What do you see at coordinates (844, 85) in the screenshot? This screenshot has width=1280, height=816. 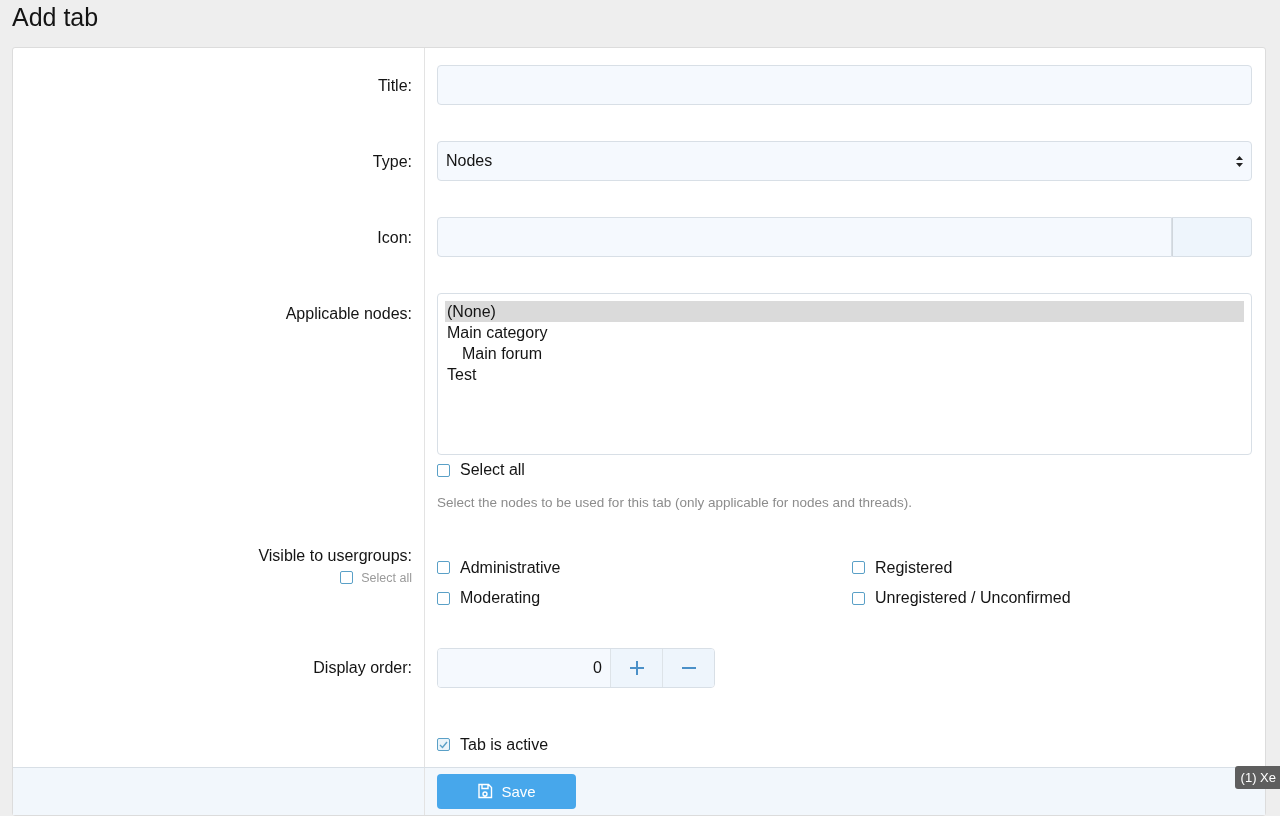 I see `title-field` at bounding box center [844, 85].